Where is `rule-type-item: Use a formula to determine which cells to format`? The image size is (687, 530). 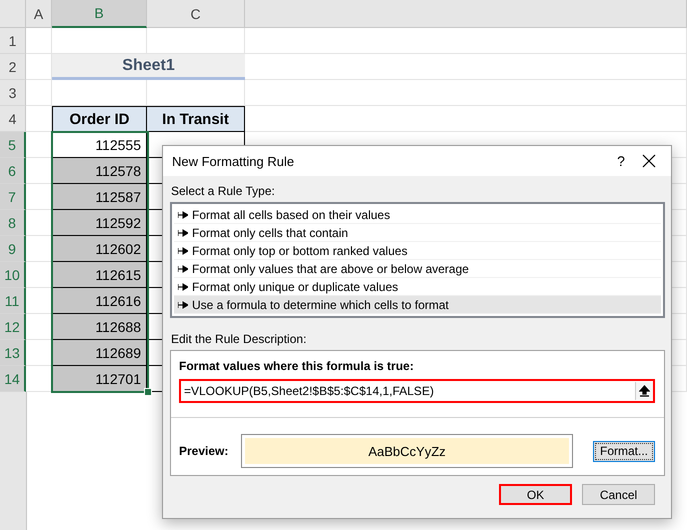 rule-type-item: Use a formula to determine which cells to format is located at coordinates (417, 305).